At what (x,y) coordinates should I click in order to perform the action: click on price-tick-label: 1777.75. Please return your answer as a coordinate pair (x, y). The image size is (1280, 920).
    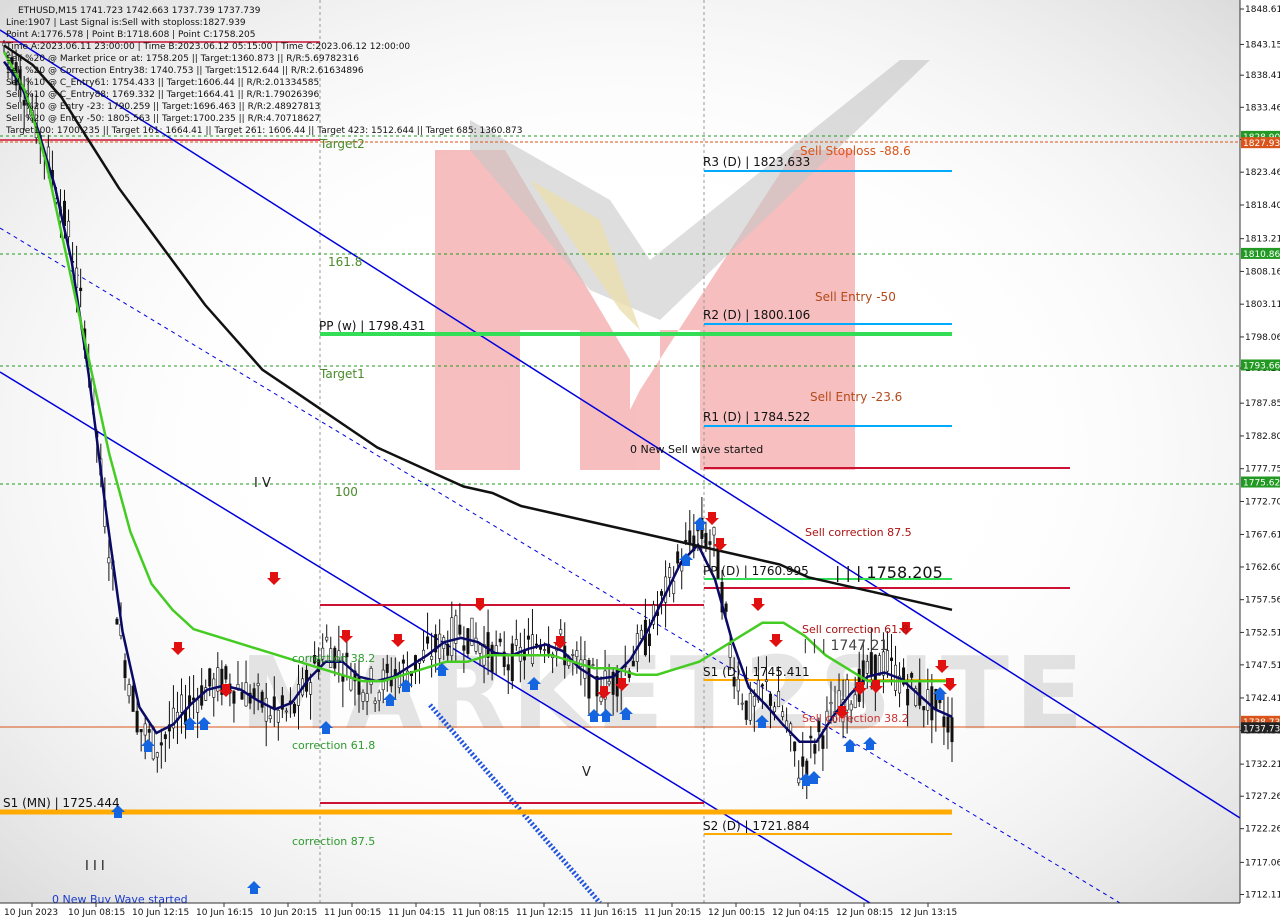
    Looking at the image, I should click on (1262, 470).